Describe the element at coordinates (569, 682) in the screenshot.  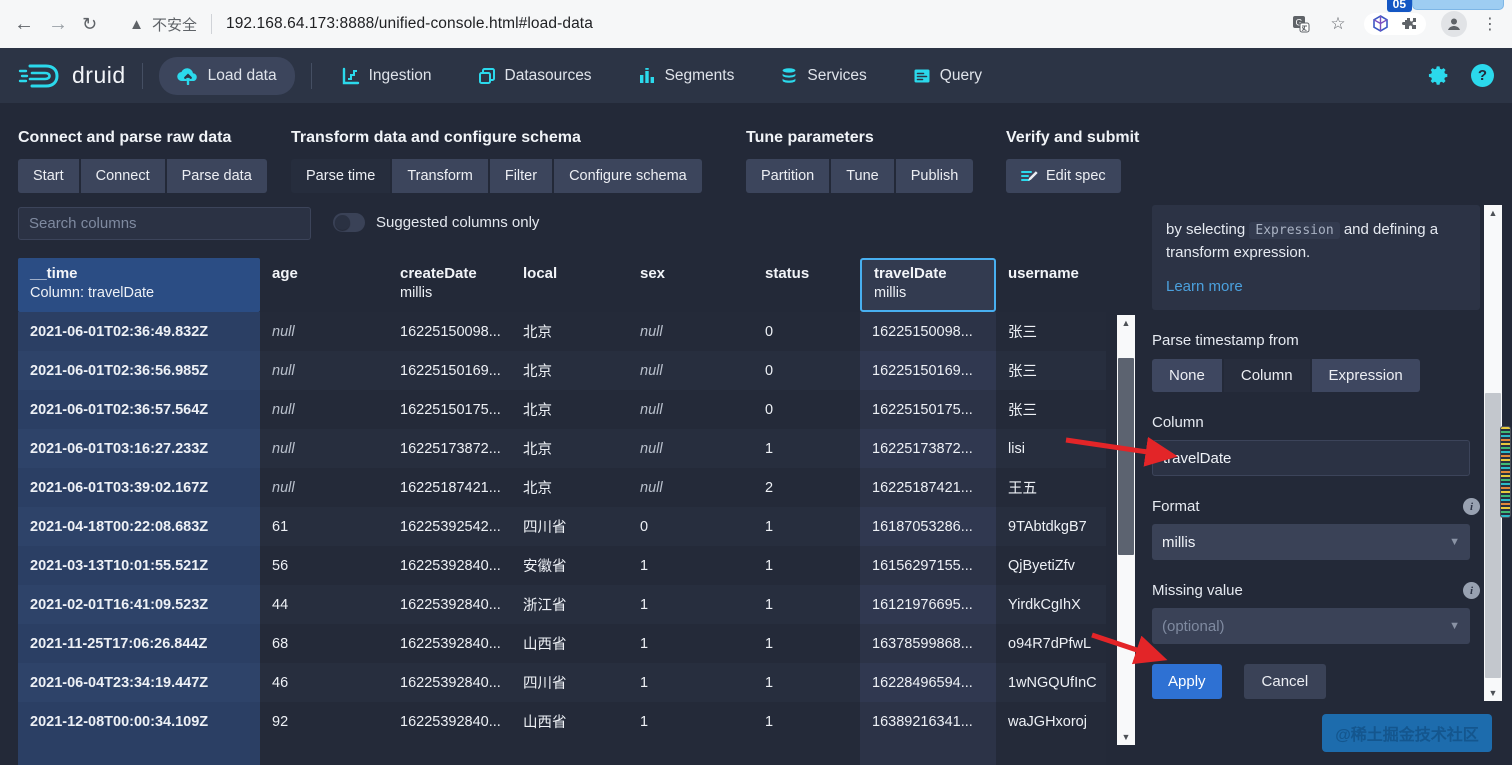
I see `cell-local: 四川省` at that location.